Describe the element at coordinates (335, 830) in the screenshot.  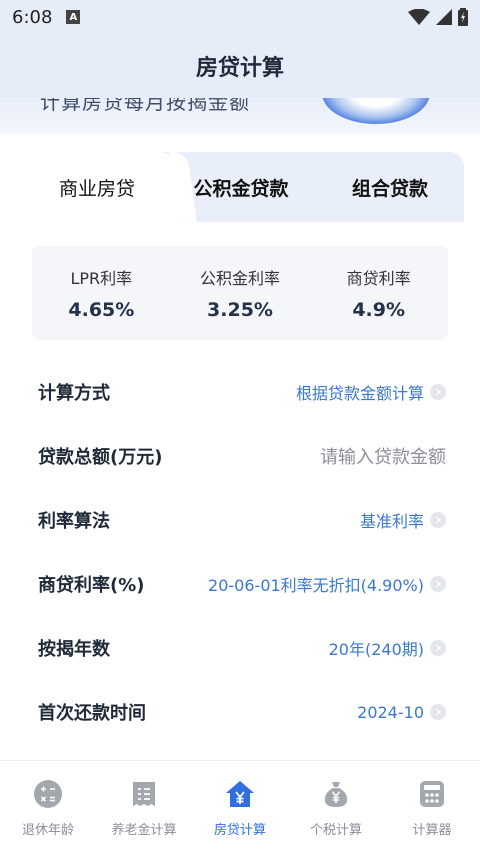
I see `tabbar-label: 个税计算` at that location.